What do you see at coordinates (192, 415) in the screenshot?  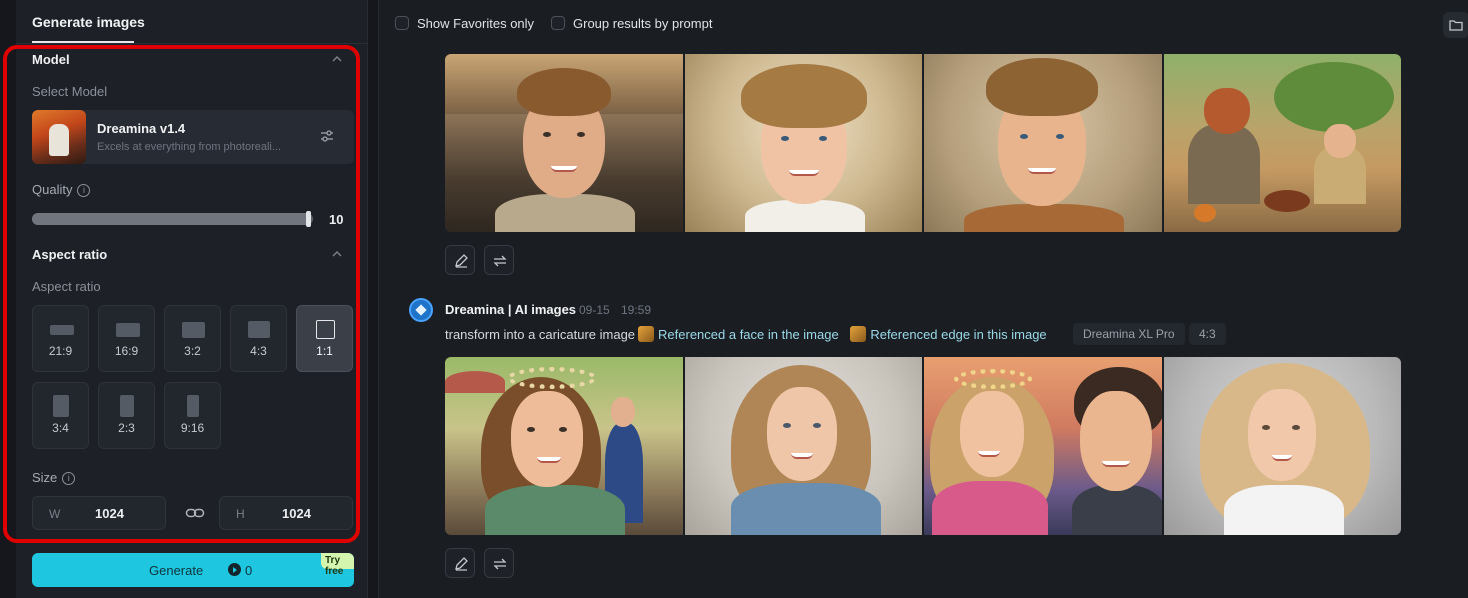 I see `ratio-option-9-16: 9:16` at bounding box center [192, 415].